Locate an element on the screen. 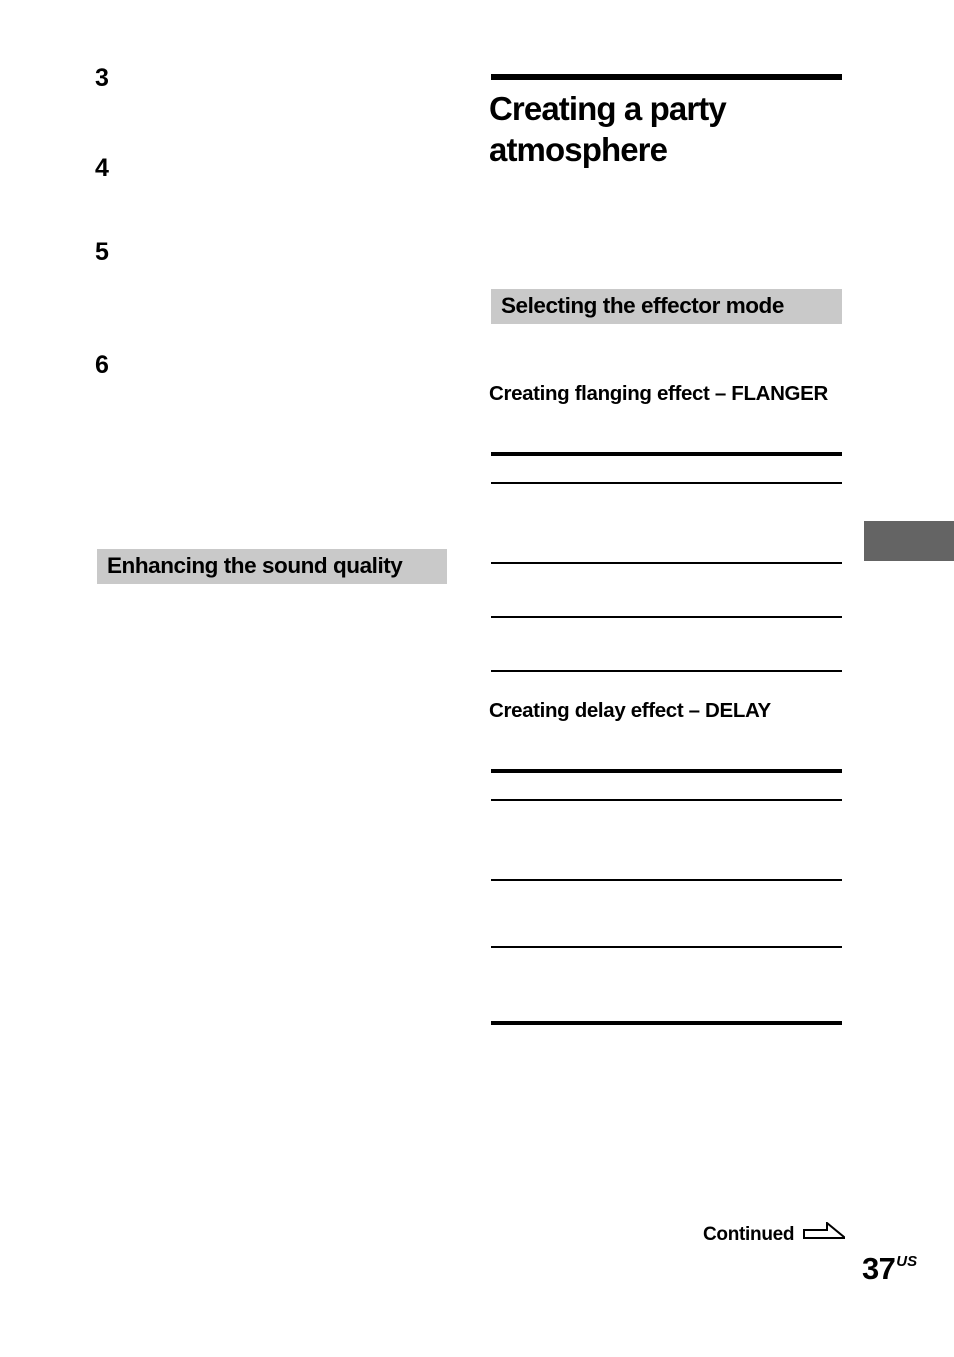  title-top-rule is located at coordinates (666, 77).